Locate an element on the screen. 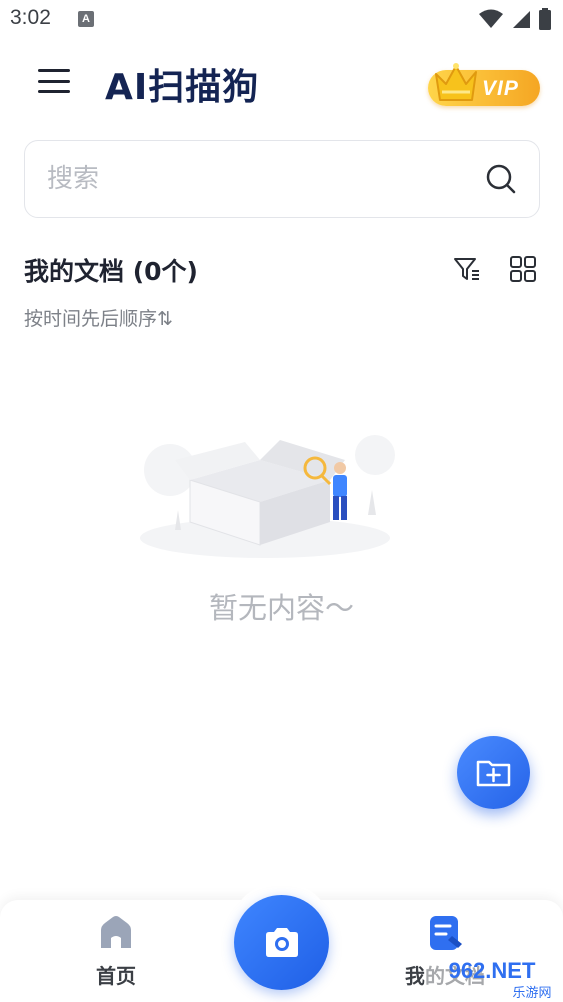  document-icon is located at coordinates (446, 933).